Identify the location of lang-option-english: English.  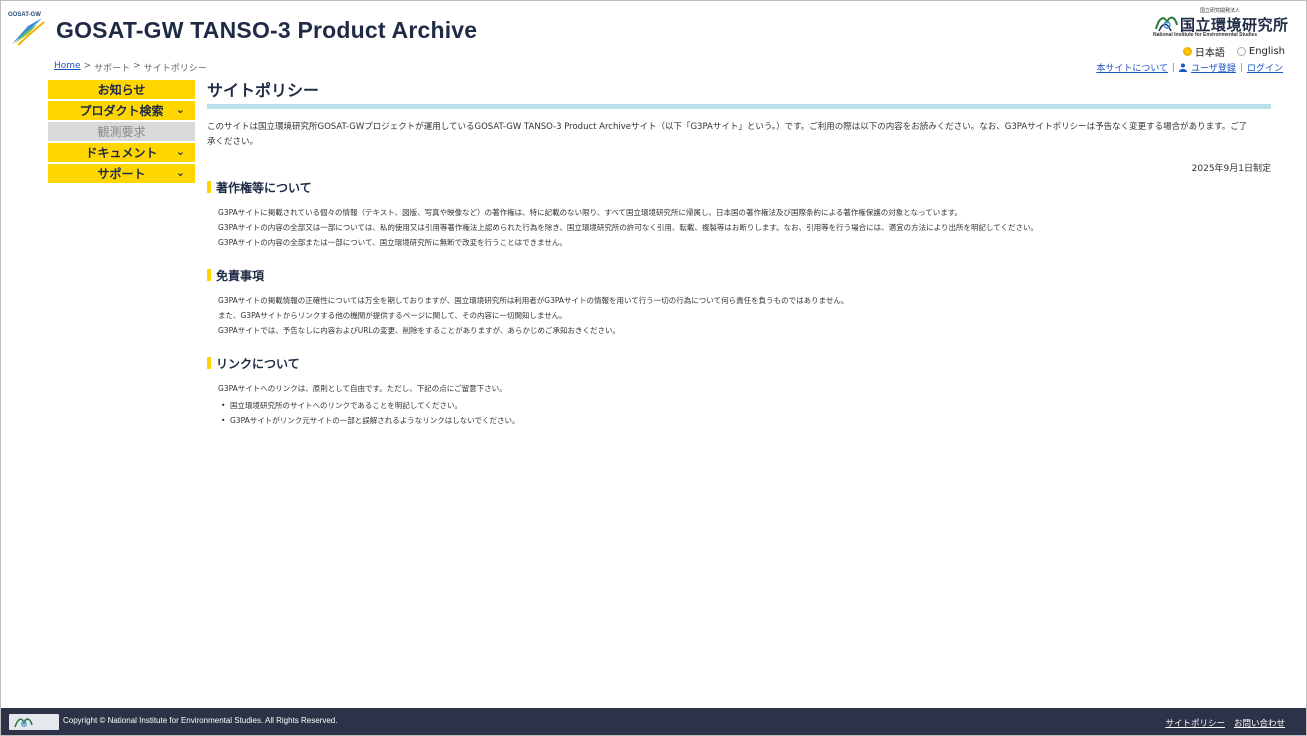
(1260, 51).